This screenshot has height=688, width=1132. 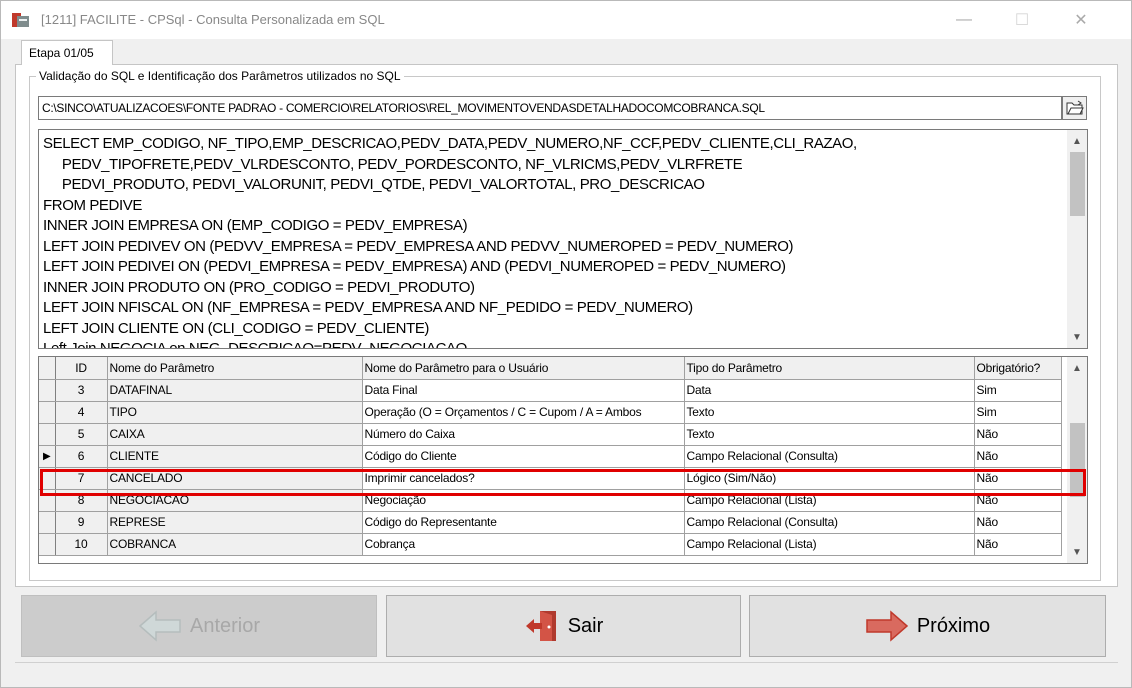 What do you see at coordinates (523, 522) in the screenshot?
I see `cell-nome-usuario: Código do Representante` at bounding box center [523, 522].